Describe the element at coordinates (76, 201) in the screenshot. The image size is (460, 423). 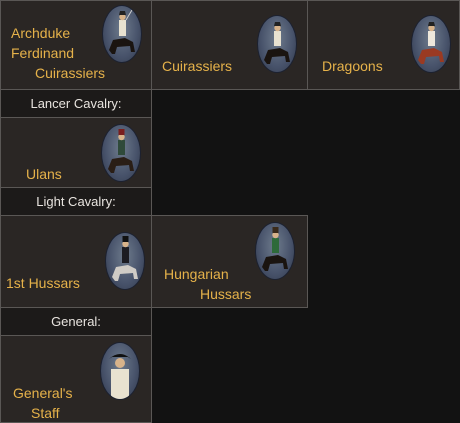
I see `category-header-light-cavalry: Light Cavalry:` at that location.